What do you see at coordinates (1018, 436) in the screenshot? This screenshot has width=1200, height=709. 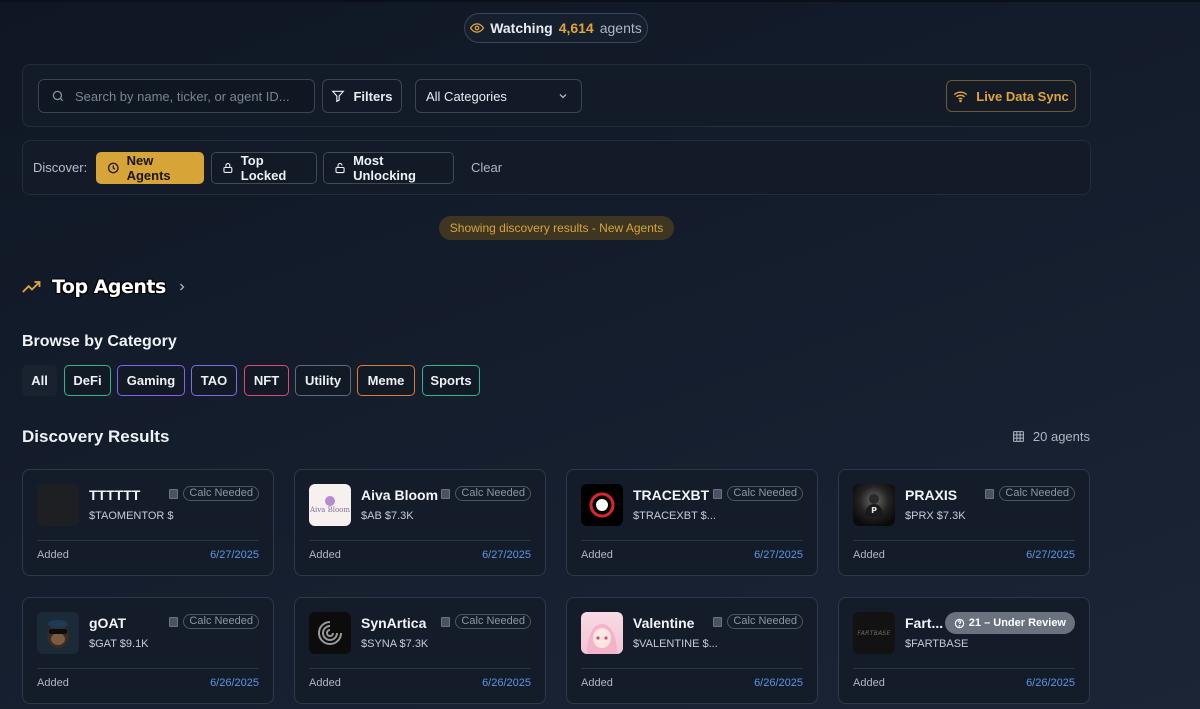 I see `grid-icon` at bounding box center [1018, 436].